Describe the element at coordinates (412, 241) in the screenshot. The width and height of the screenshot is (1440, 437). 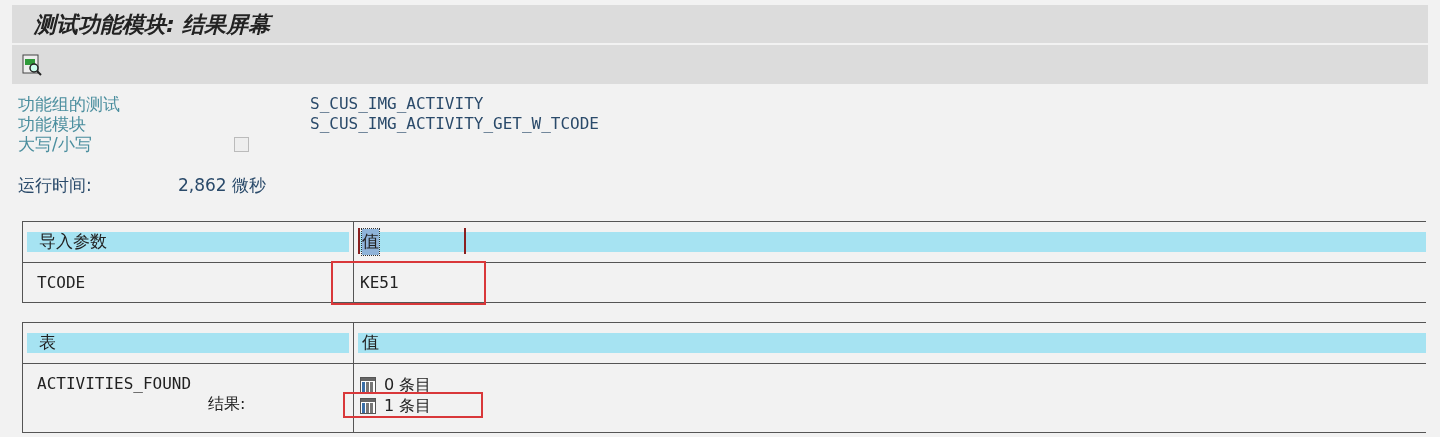
I see `focus-bracket-icon` at that location.